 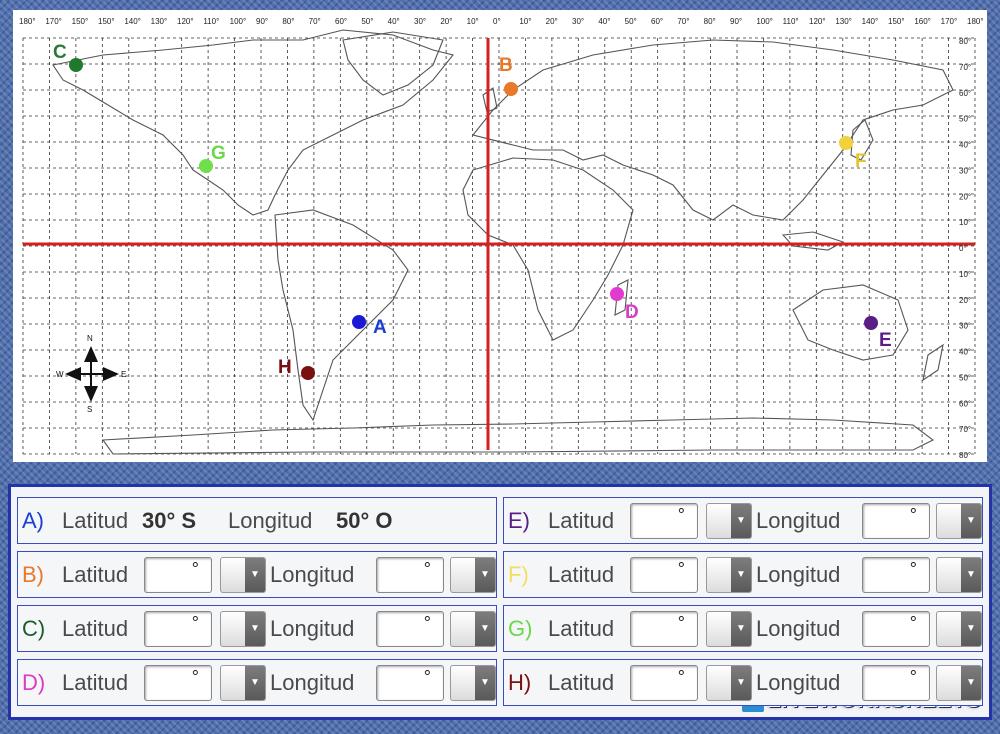 What do you see at coordinates (364, 520) in the screenshot?
I see `row-a-longitude-value: 50° O` at bounding box center [364, 520].